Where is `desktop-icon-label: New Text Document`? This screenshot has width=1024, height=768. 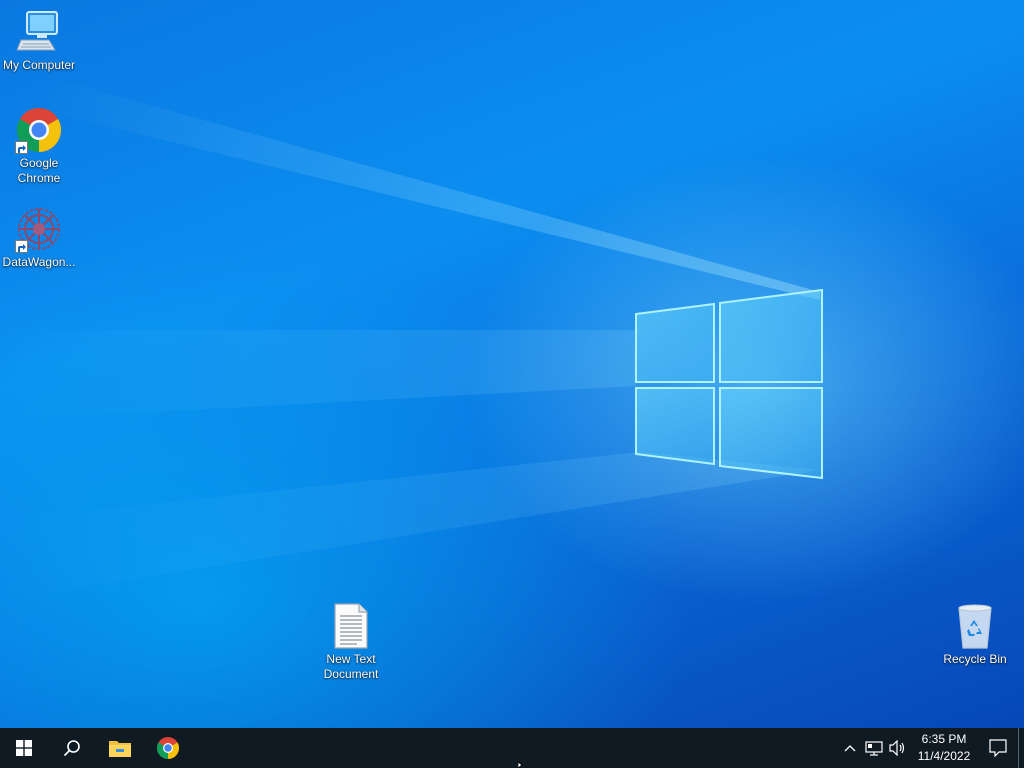 desktop-icon-label: New Text Document is located at coordinates (351, 666).